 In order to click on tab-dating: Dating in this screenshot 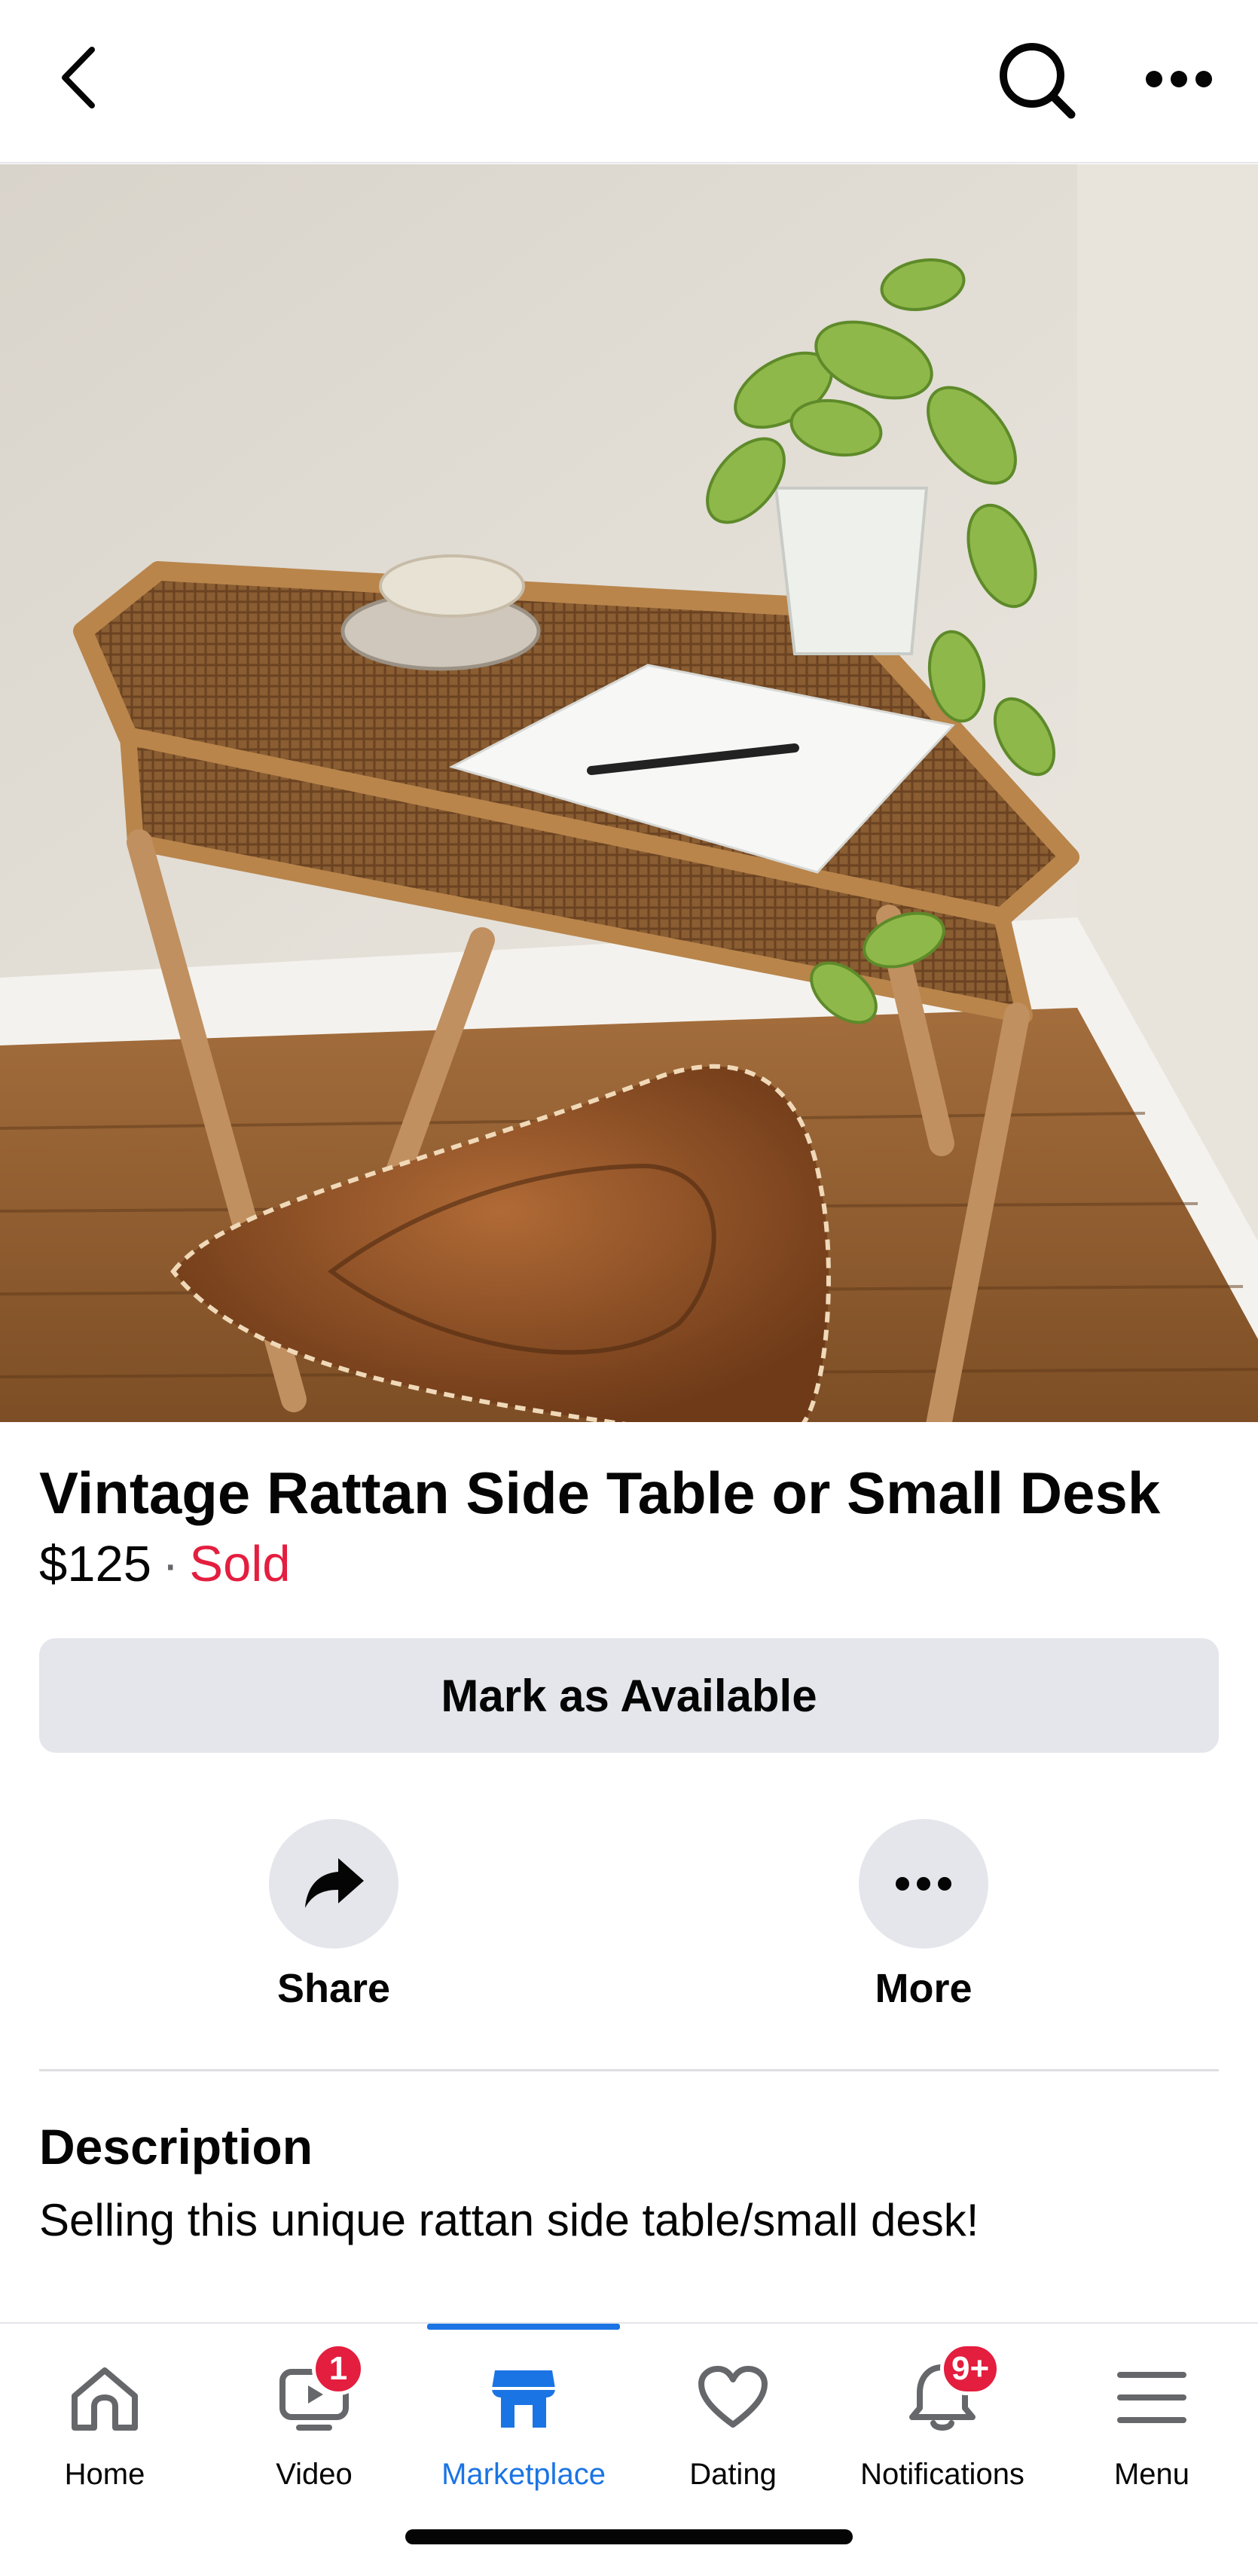, I will do `click(733, 2418)`.